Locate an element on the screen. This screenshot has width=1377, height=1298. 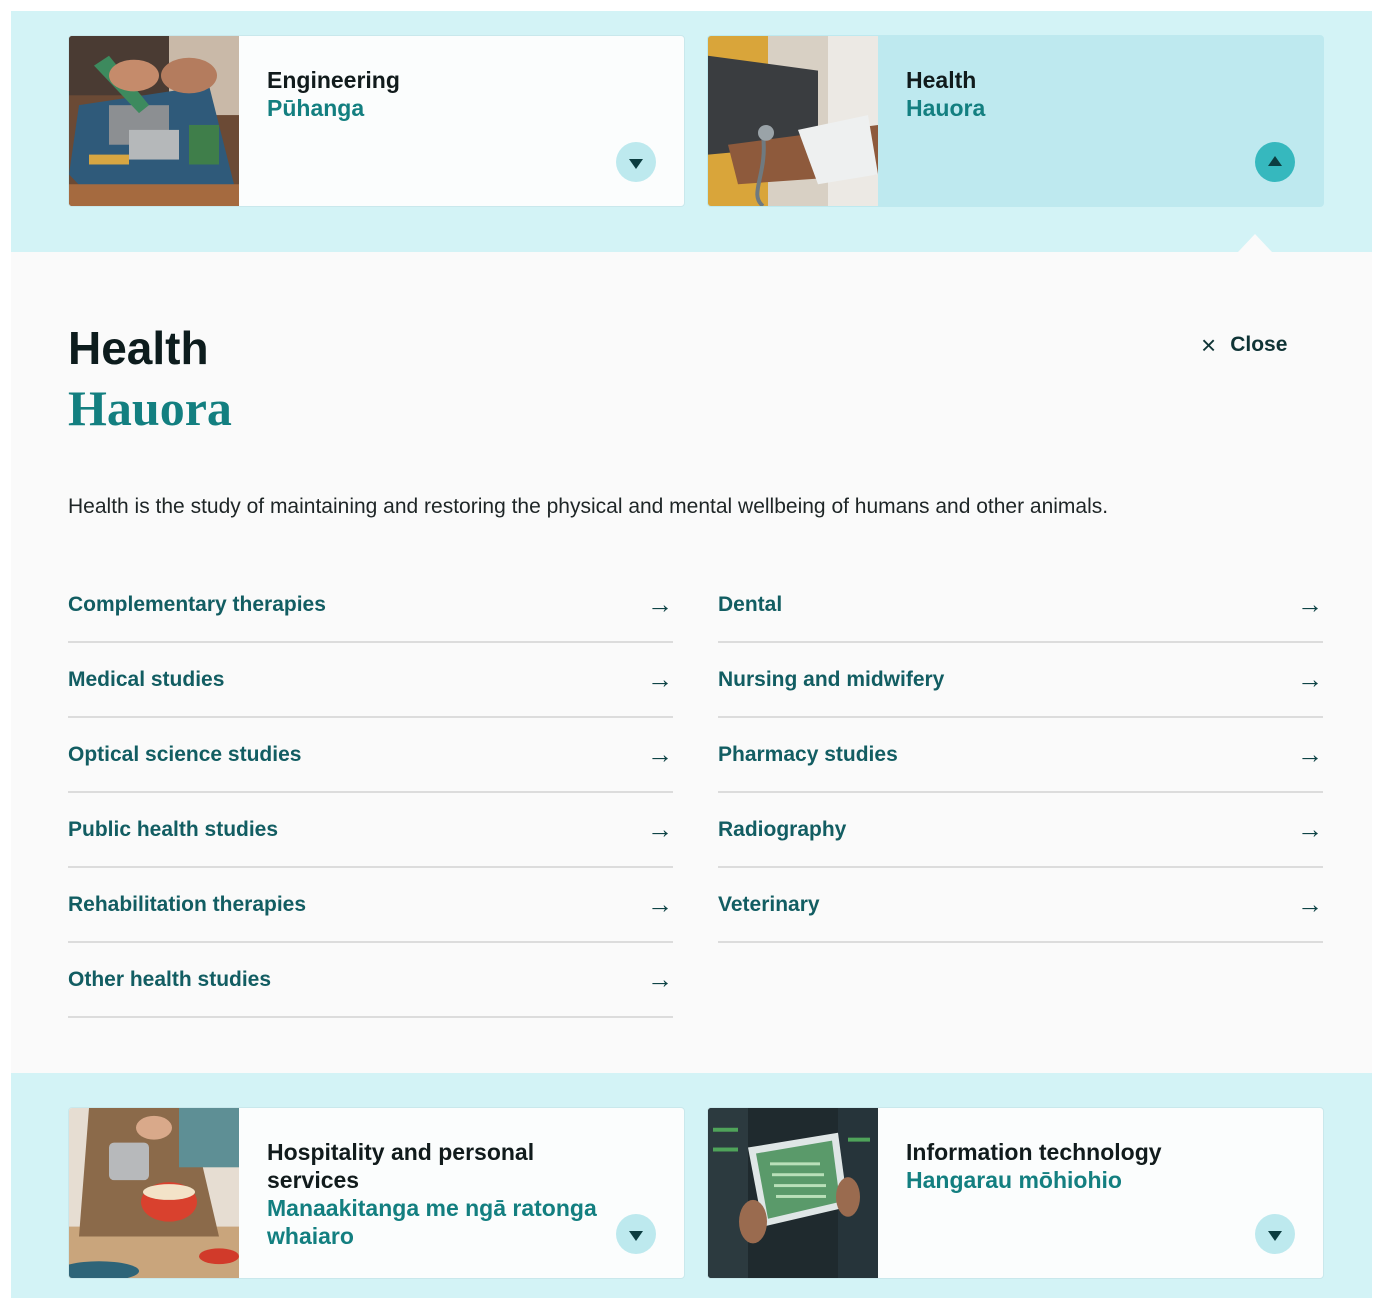
active-pointer is located at coordinates (1255, 243).